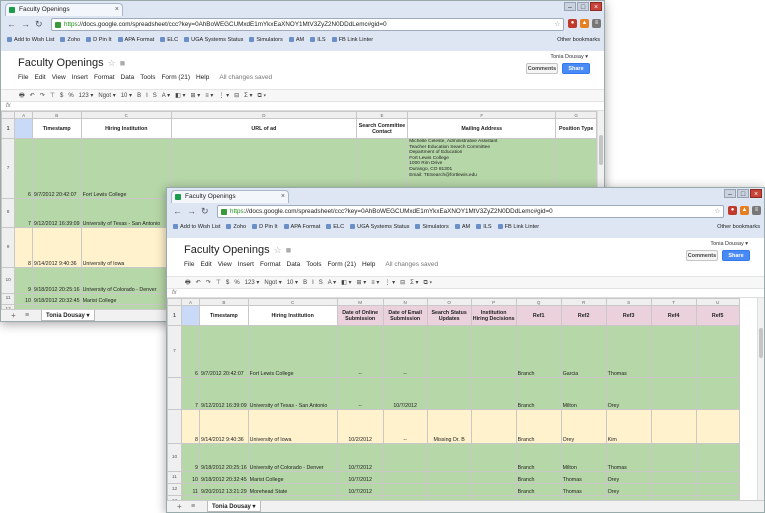  I want to click on column-header: E, so click(382, 115).